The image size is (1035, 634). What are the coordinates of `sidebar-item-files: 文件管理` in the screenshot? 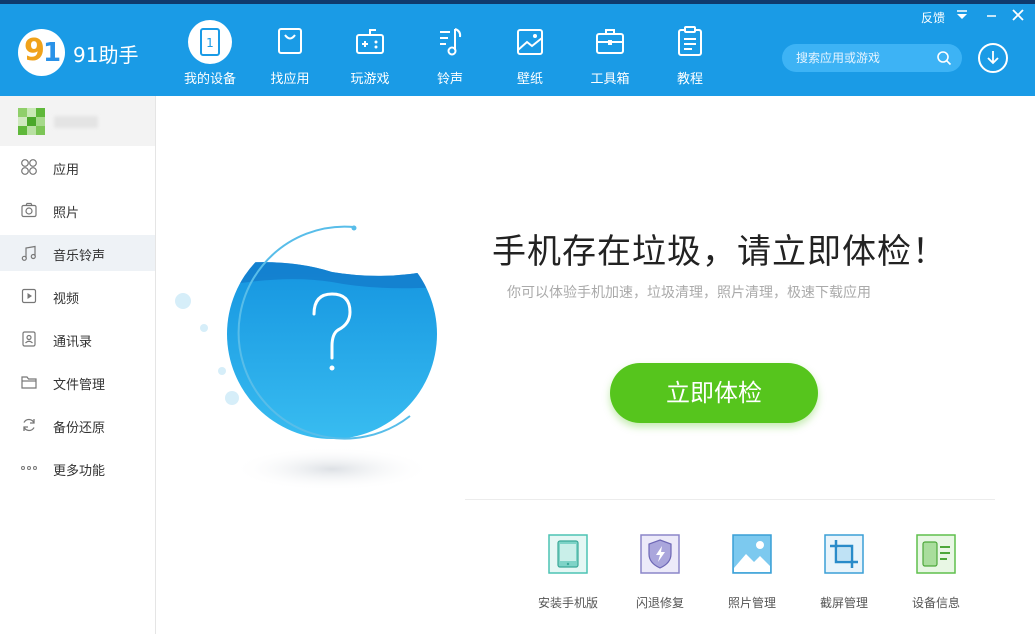 It's located at (77, 382).